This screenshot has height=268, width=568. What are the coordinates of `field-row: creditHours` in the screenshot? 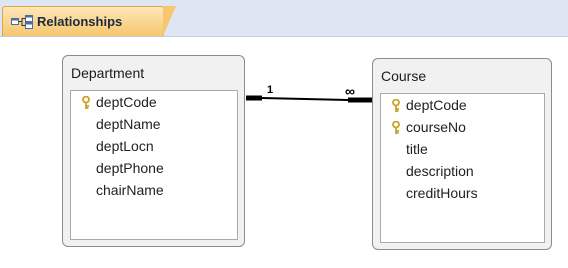 It's located at (462, 194).